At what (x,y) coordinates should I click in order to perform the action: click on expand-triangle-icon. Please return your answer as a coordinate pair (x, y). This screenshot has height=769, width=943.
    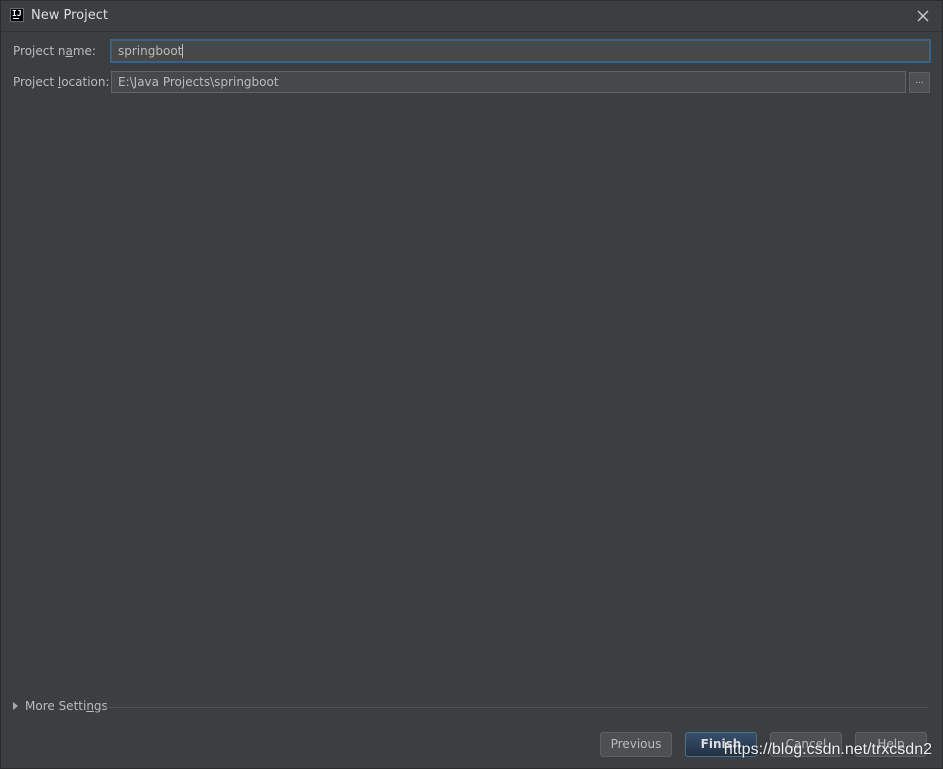
    Looking at the image, I should click on (15, 706).